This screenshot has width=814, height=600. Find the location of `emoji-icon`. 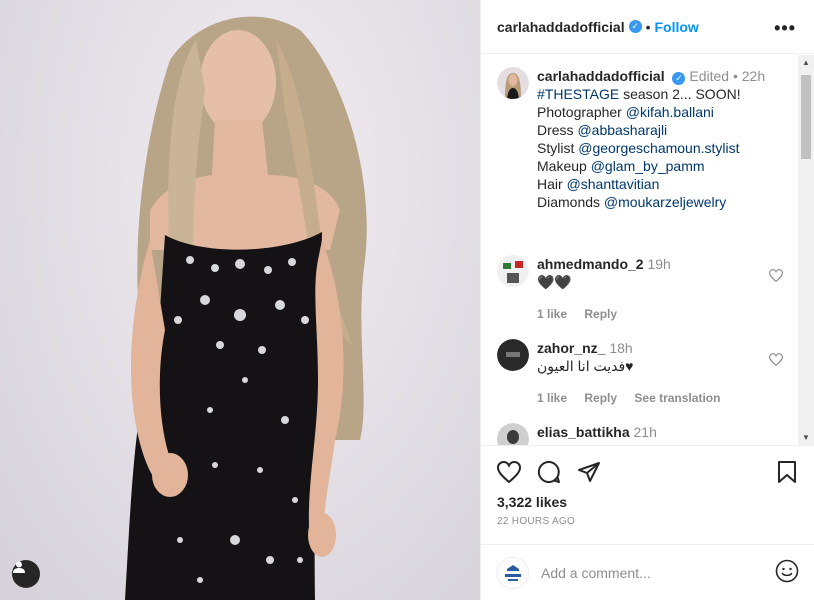

emoji-icon is located at coordinates (787, 572).